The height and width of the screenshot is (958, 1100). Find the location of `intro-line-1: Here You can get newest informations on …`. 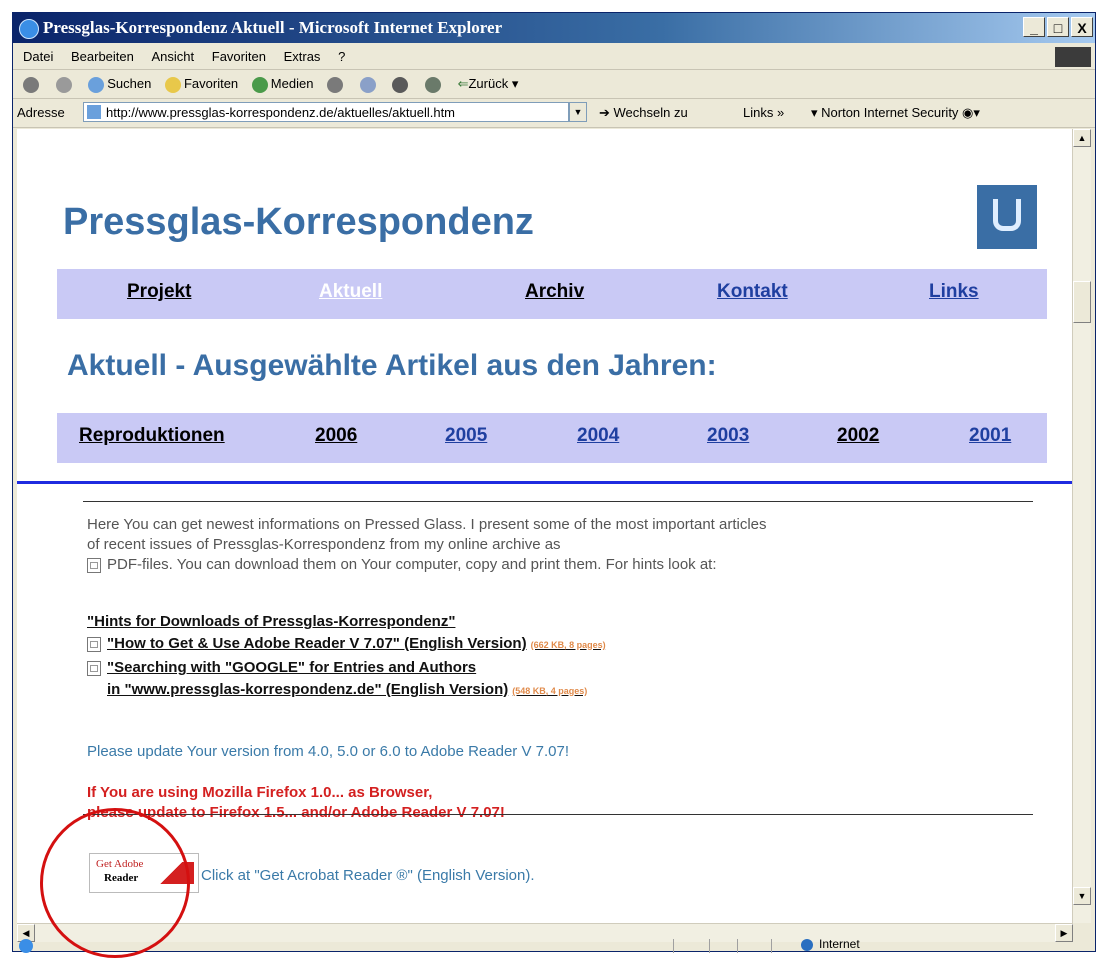

intro-line-1: Here You can get newest informations on … is located at coordinates (427, 524).